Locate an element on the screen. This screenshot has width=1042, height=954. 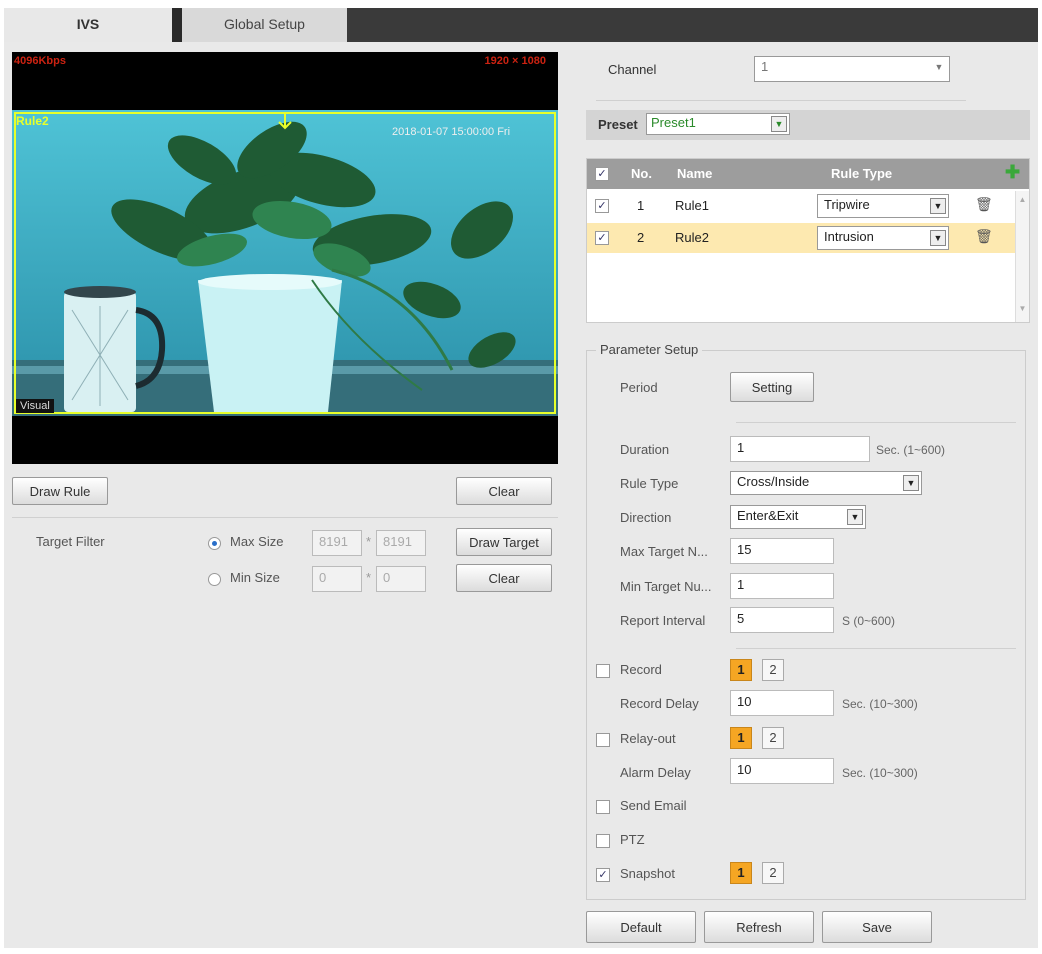
channel-value: 1 is located at coordinates (765, 66).